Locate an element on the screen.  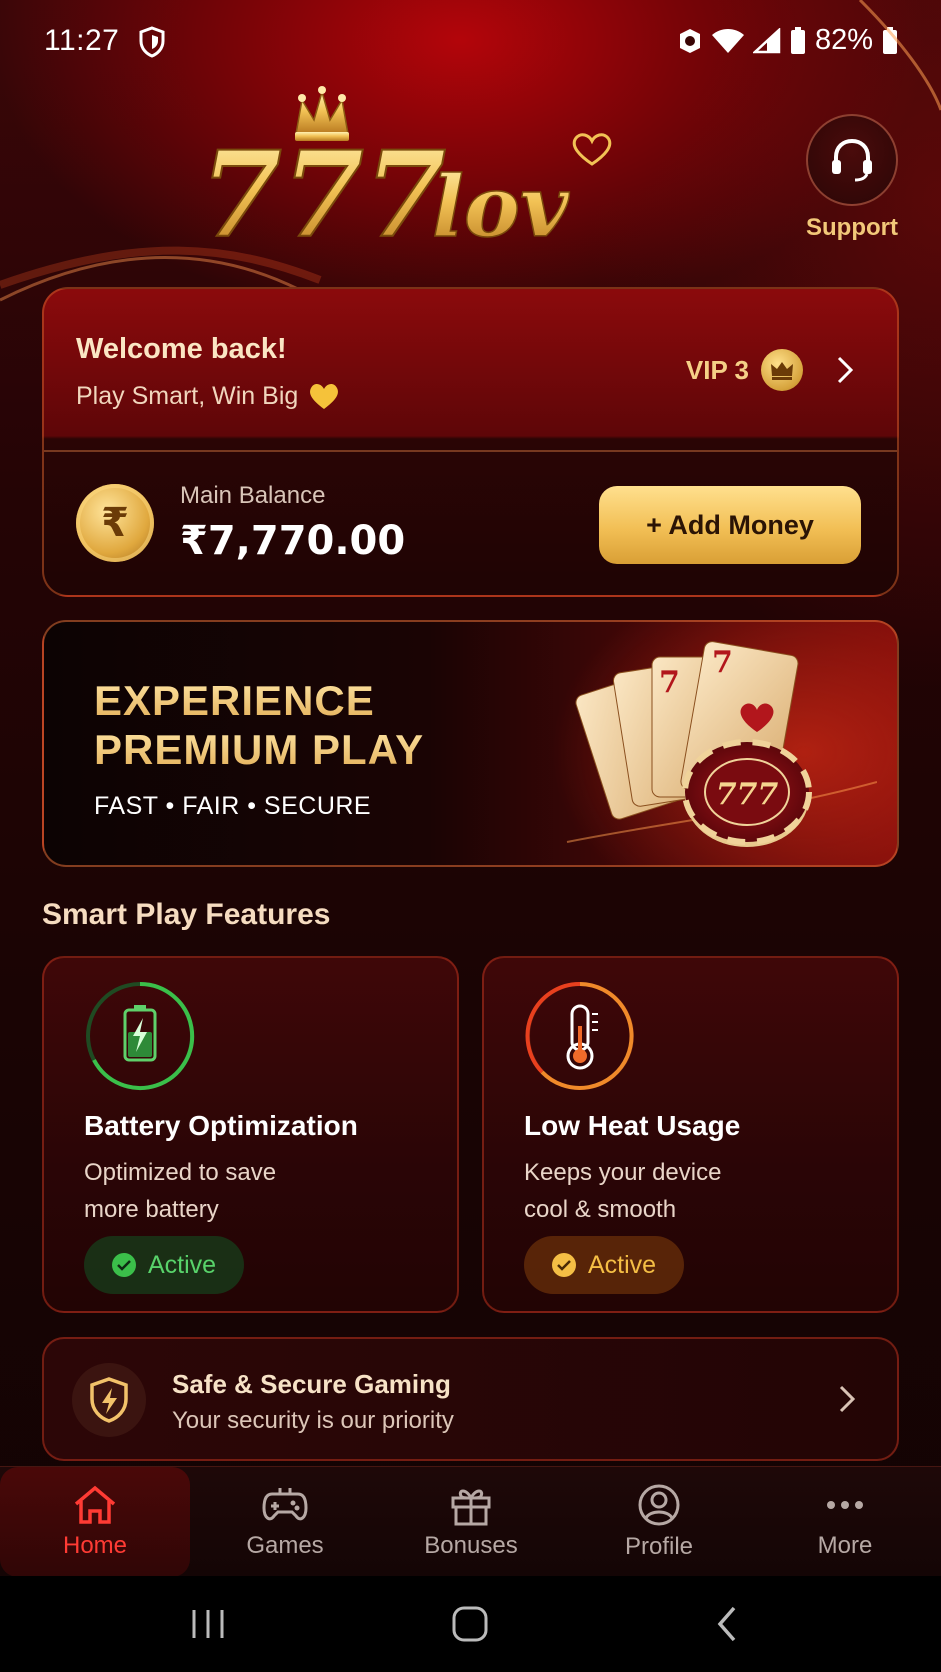
support-label: Support is located at coordinates (852, 227).